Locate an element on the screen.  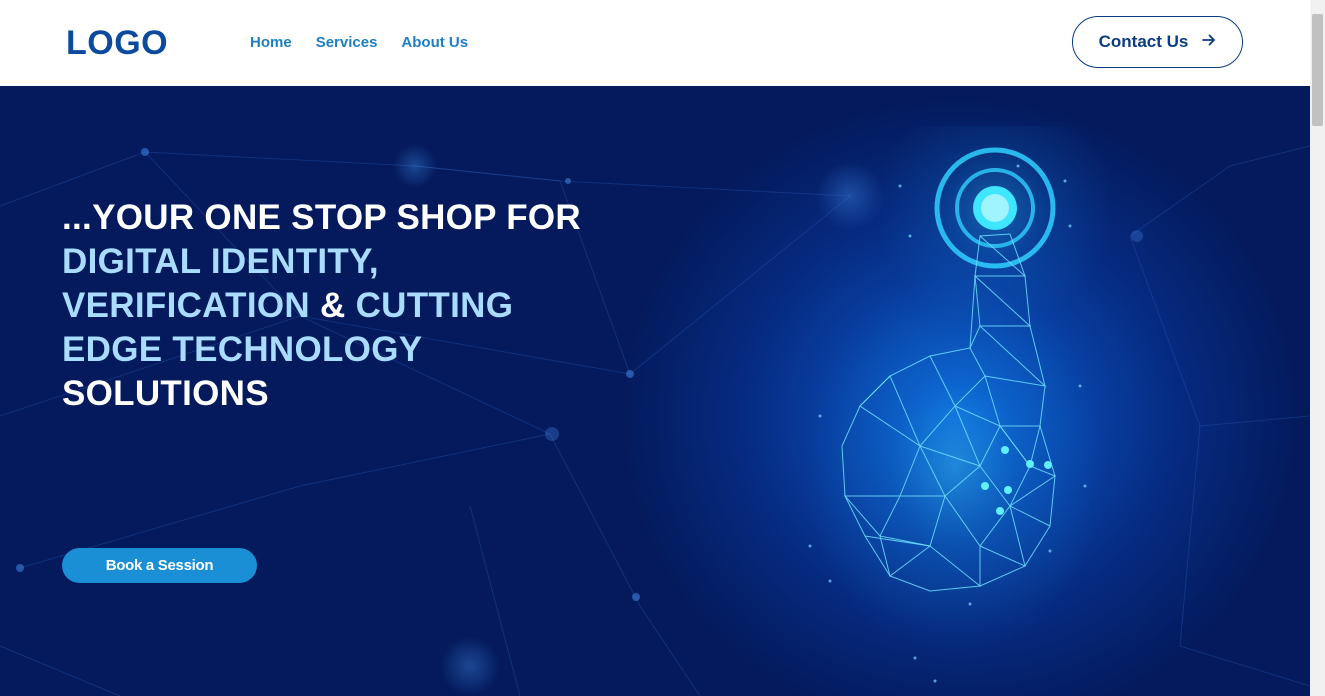
logo: LOGO is located at coordinates (117, 43).